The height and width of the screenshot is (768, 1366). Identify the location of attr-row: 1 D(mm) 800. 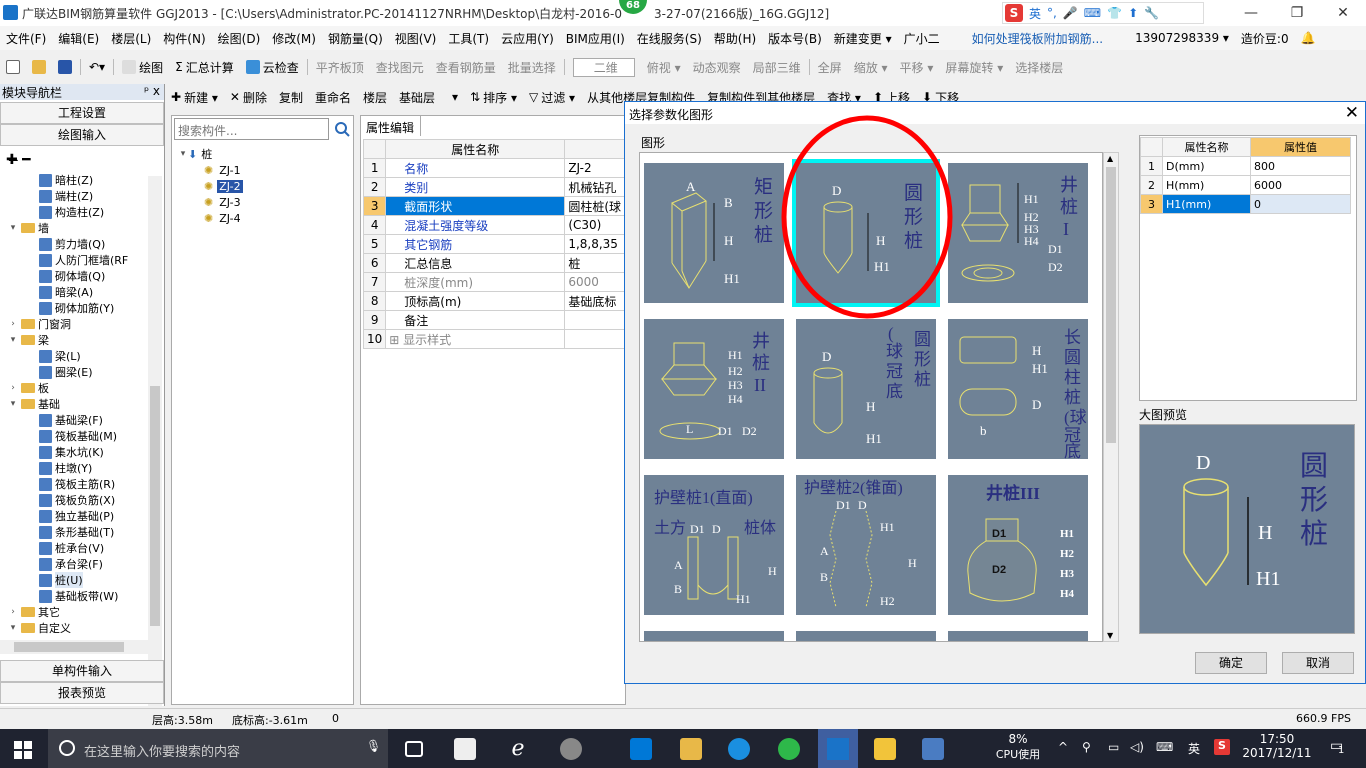
(1245, 166).